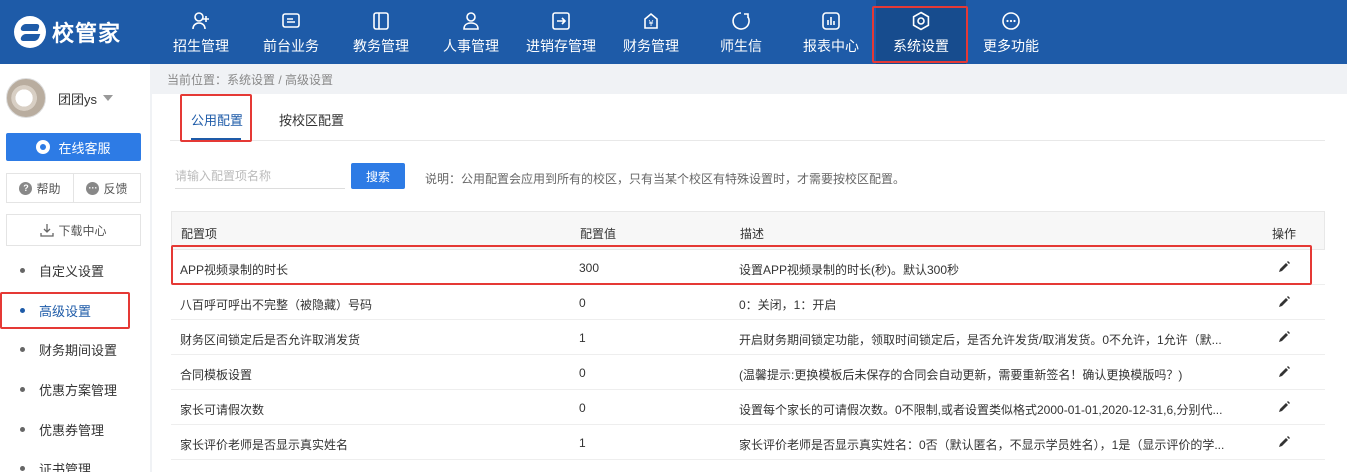 Image resolution: width=1347 pixels, height=472 pixels. I want to click on config-note: 说明：公用配置会应用到所有的校区，只有当某个校区有特殊设置时，才需要按校区配置。, so click(665, 179).